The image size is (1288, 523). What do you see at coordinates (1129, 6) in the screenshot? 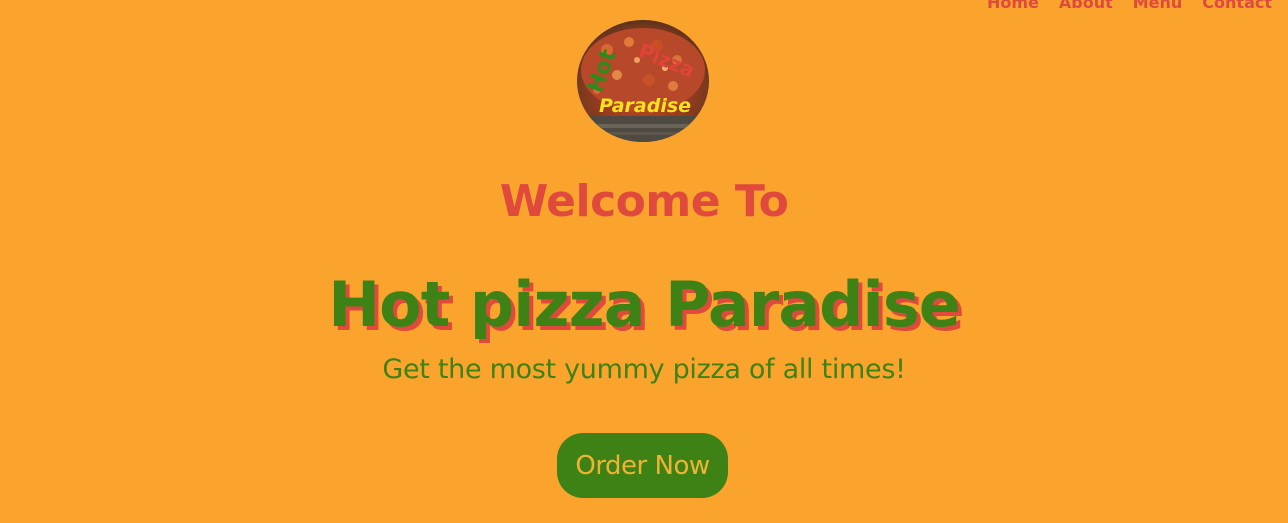
I see `top-nav: Home About Menu Contact` at bounding box center [1129, 6].